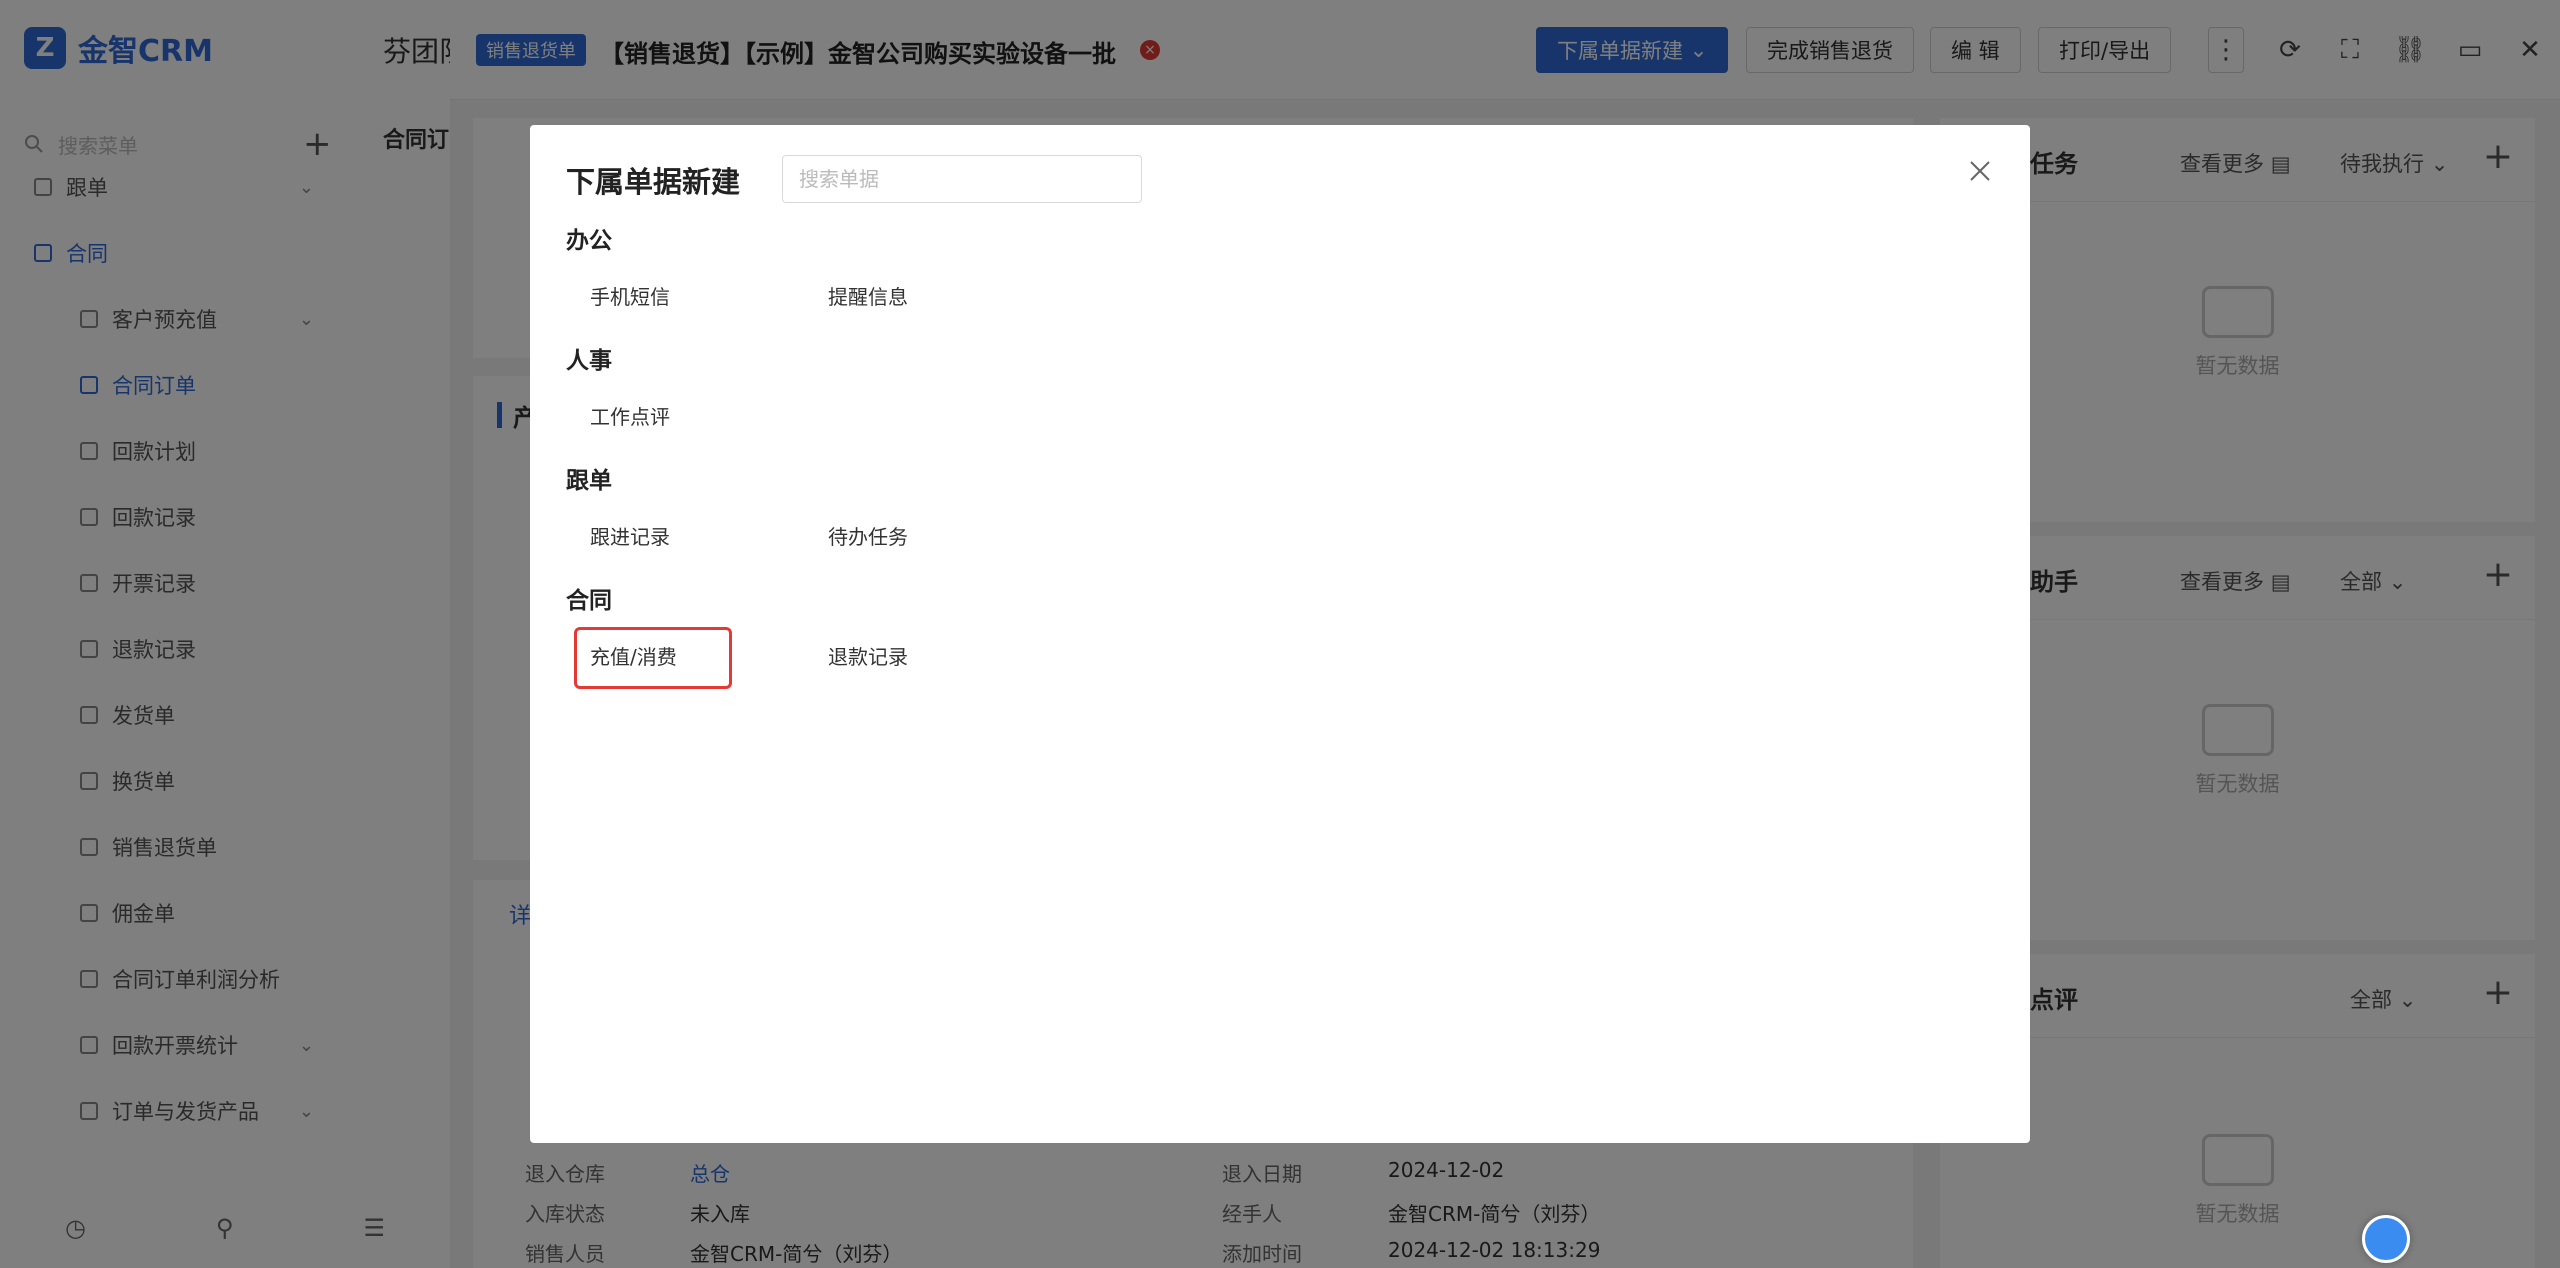  What do you see at coordinates (962, 179) in the screenshot?
I see `document-search-input` at bounding box center [962, 179].